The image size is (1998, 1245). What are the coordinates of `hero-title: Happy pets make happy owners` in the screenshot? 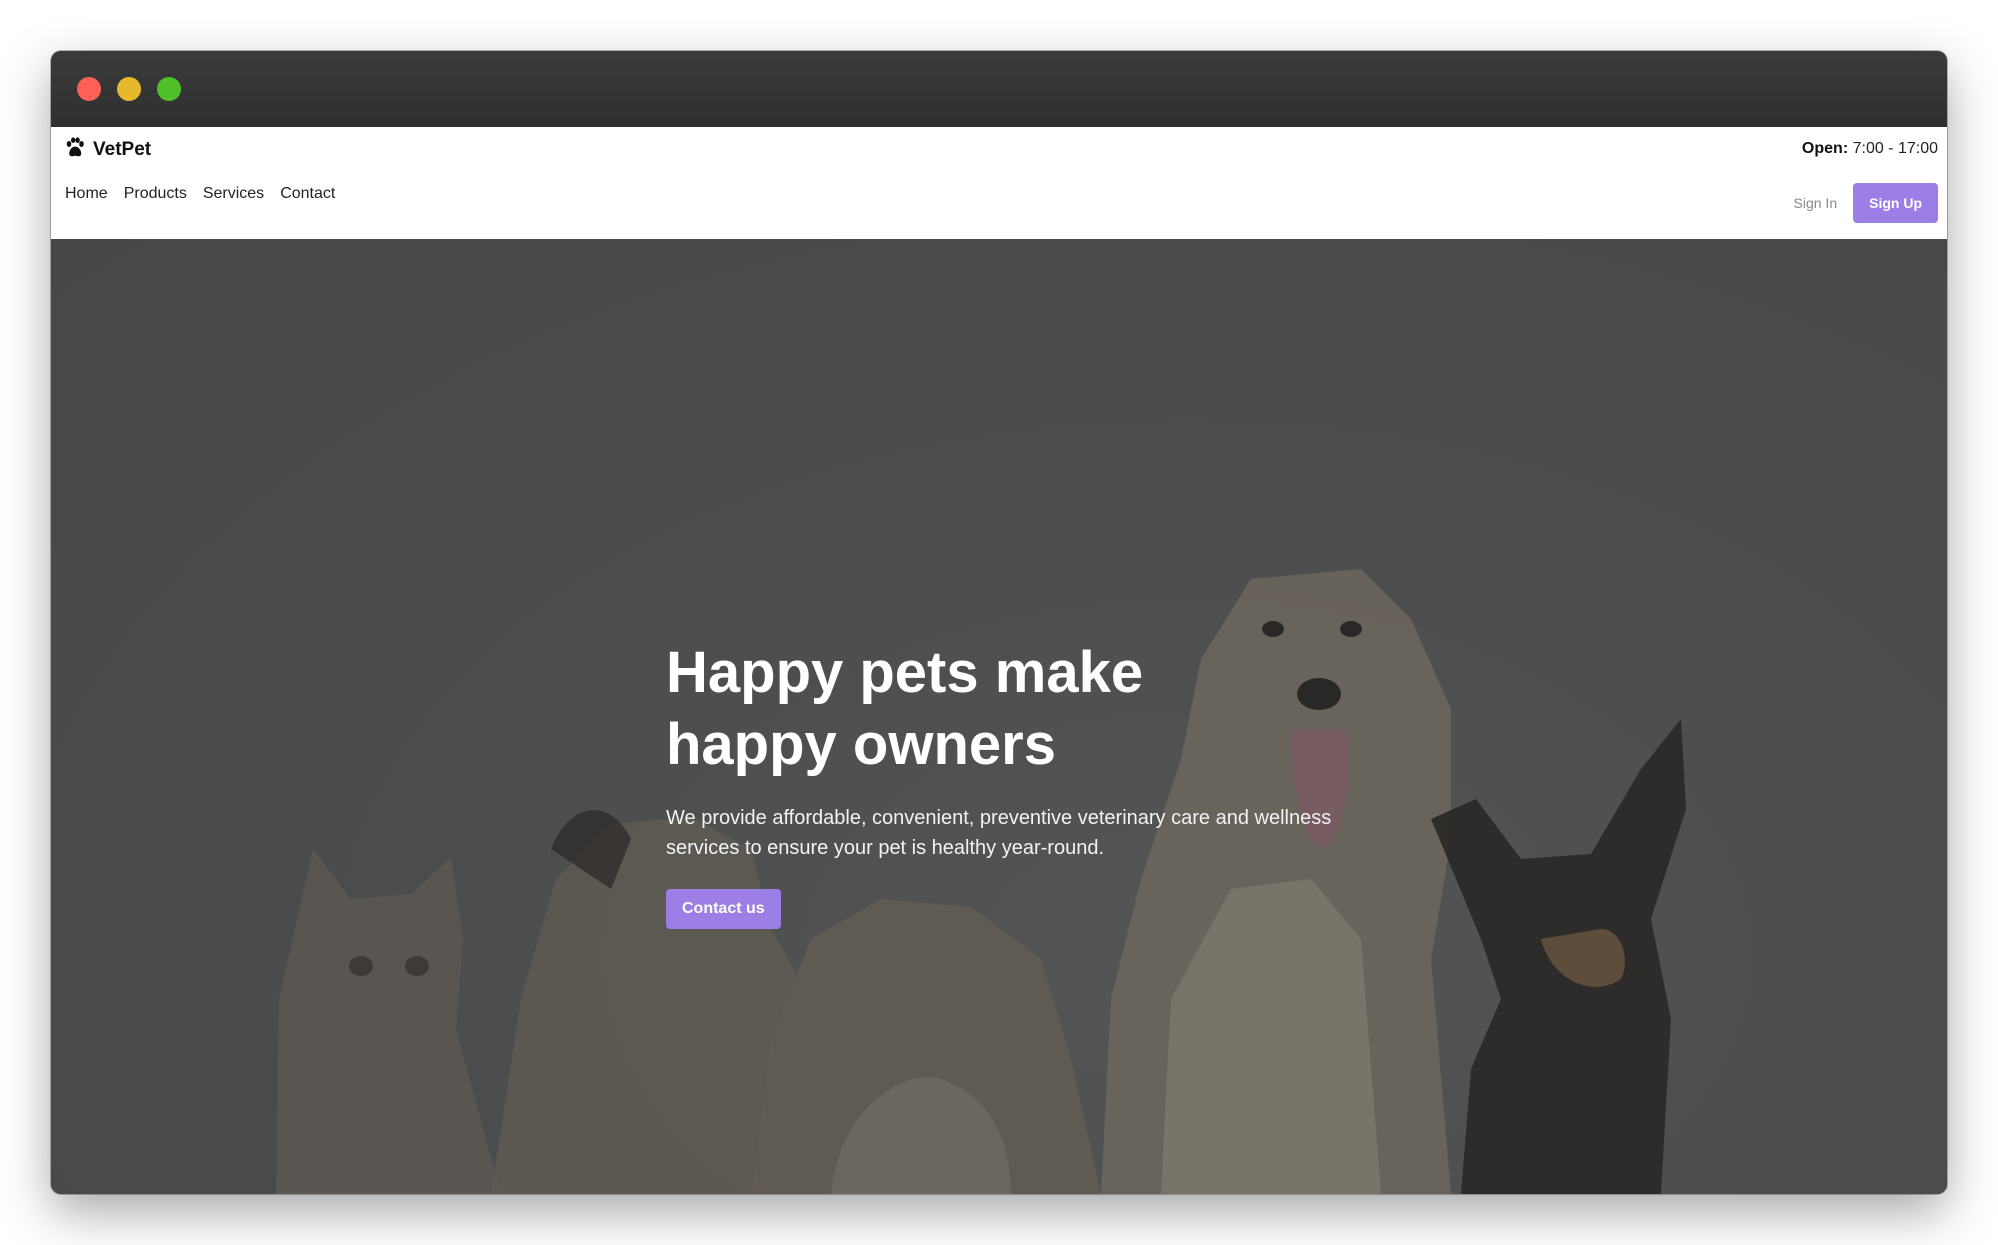 It's located at (905, 708).